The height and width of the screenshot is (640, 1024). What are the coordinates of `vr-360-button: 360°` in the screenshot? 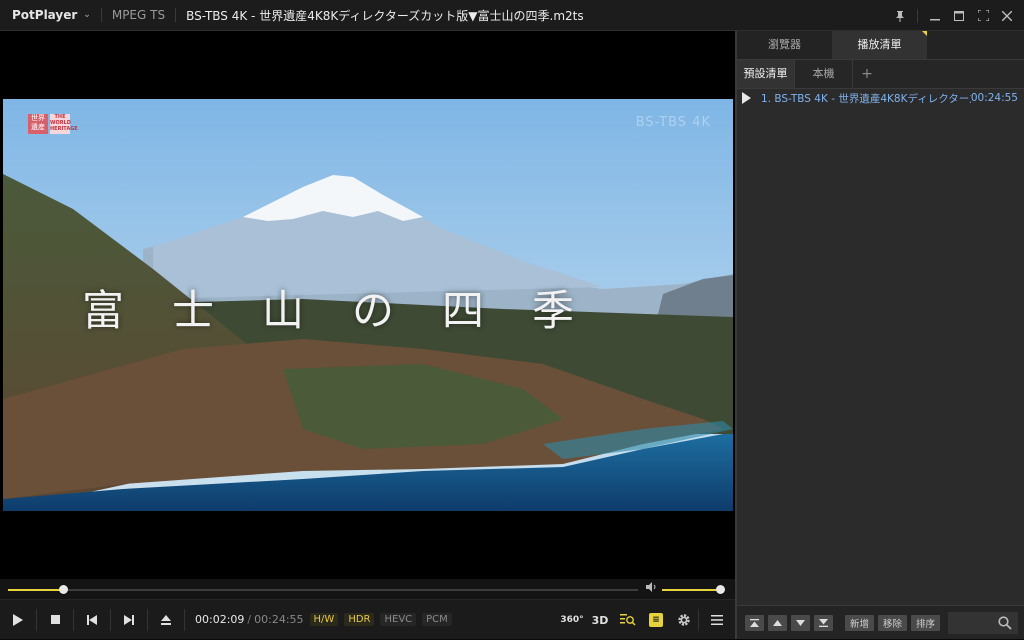 It's located at (572, 620).